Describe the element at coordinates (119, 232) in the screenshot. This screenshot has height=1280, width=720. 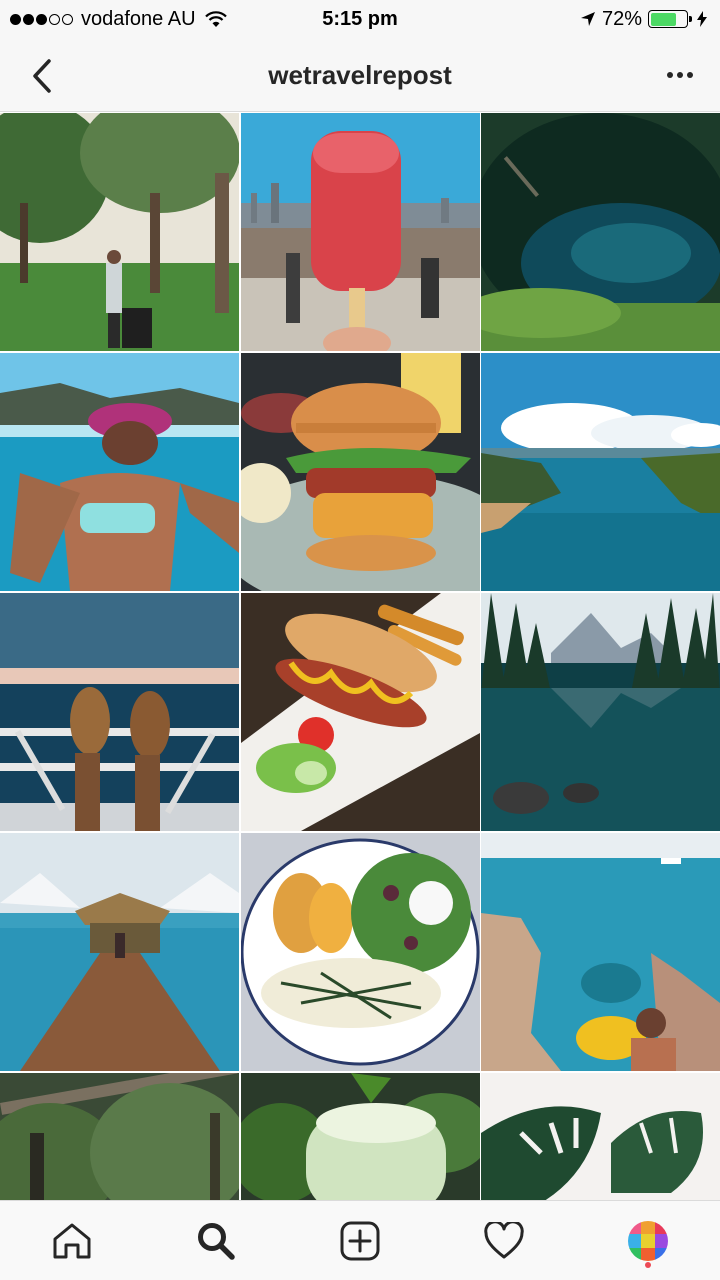
I see `park-traveler-photo` at that location.